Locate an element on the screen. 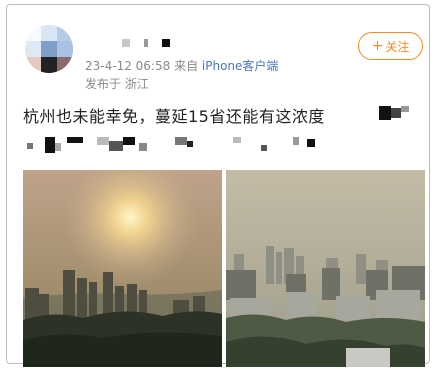  post-timestamp: 23-4-12 06:58 is located at coordinates (128, 66).